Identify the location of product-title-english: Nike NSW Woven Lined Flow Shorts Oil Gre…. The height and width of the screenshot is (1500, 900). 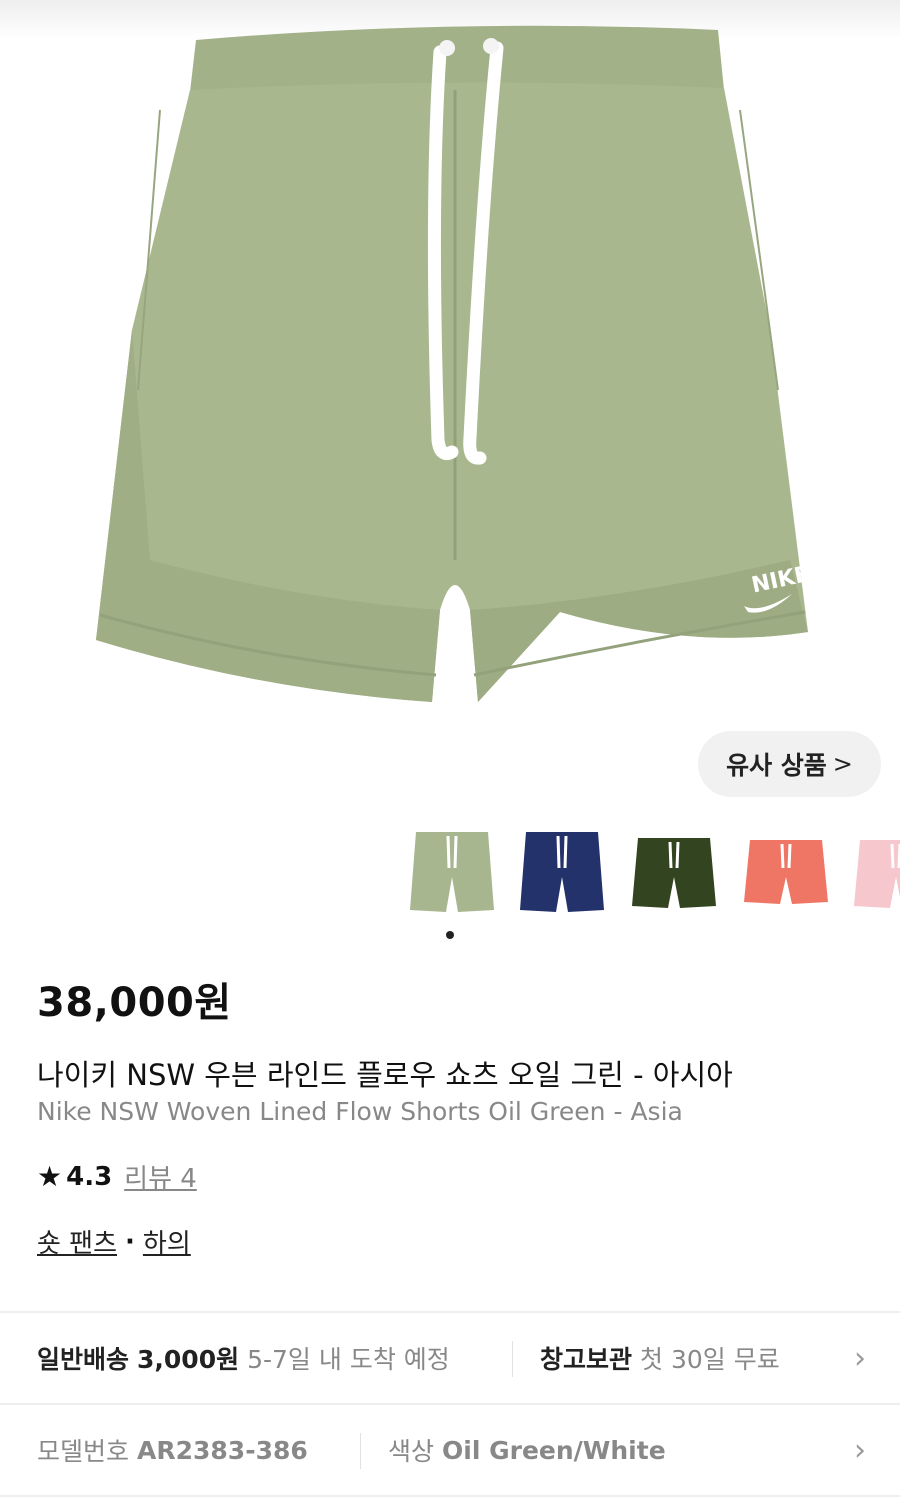
(360, 1111).